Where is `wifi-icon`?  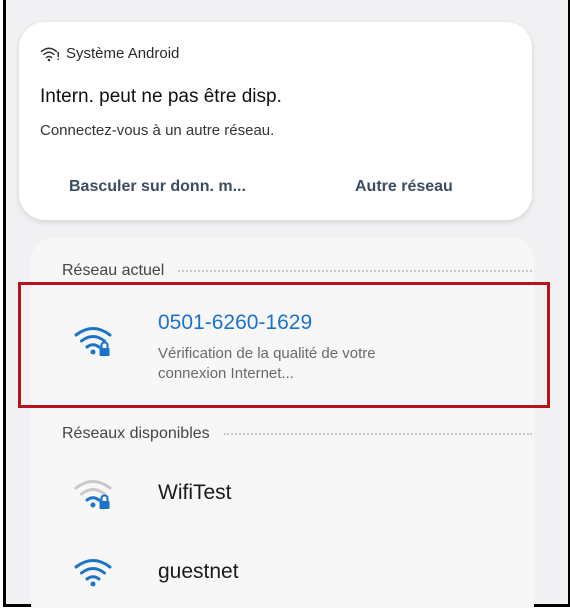 wifi-icon is located at coordinates (94, 575).